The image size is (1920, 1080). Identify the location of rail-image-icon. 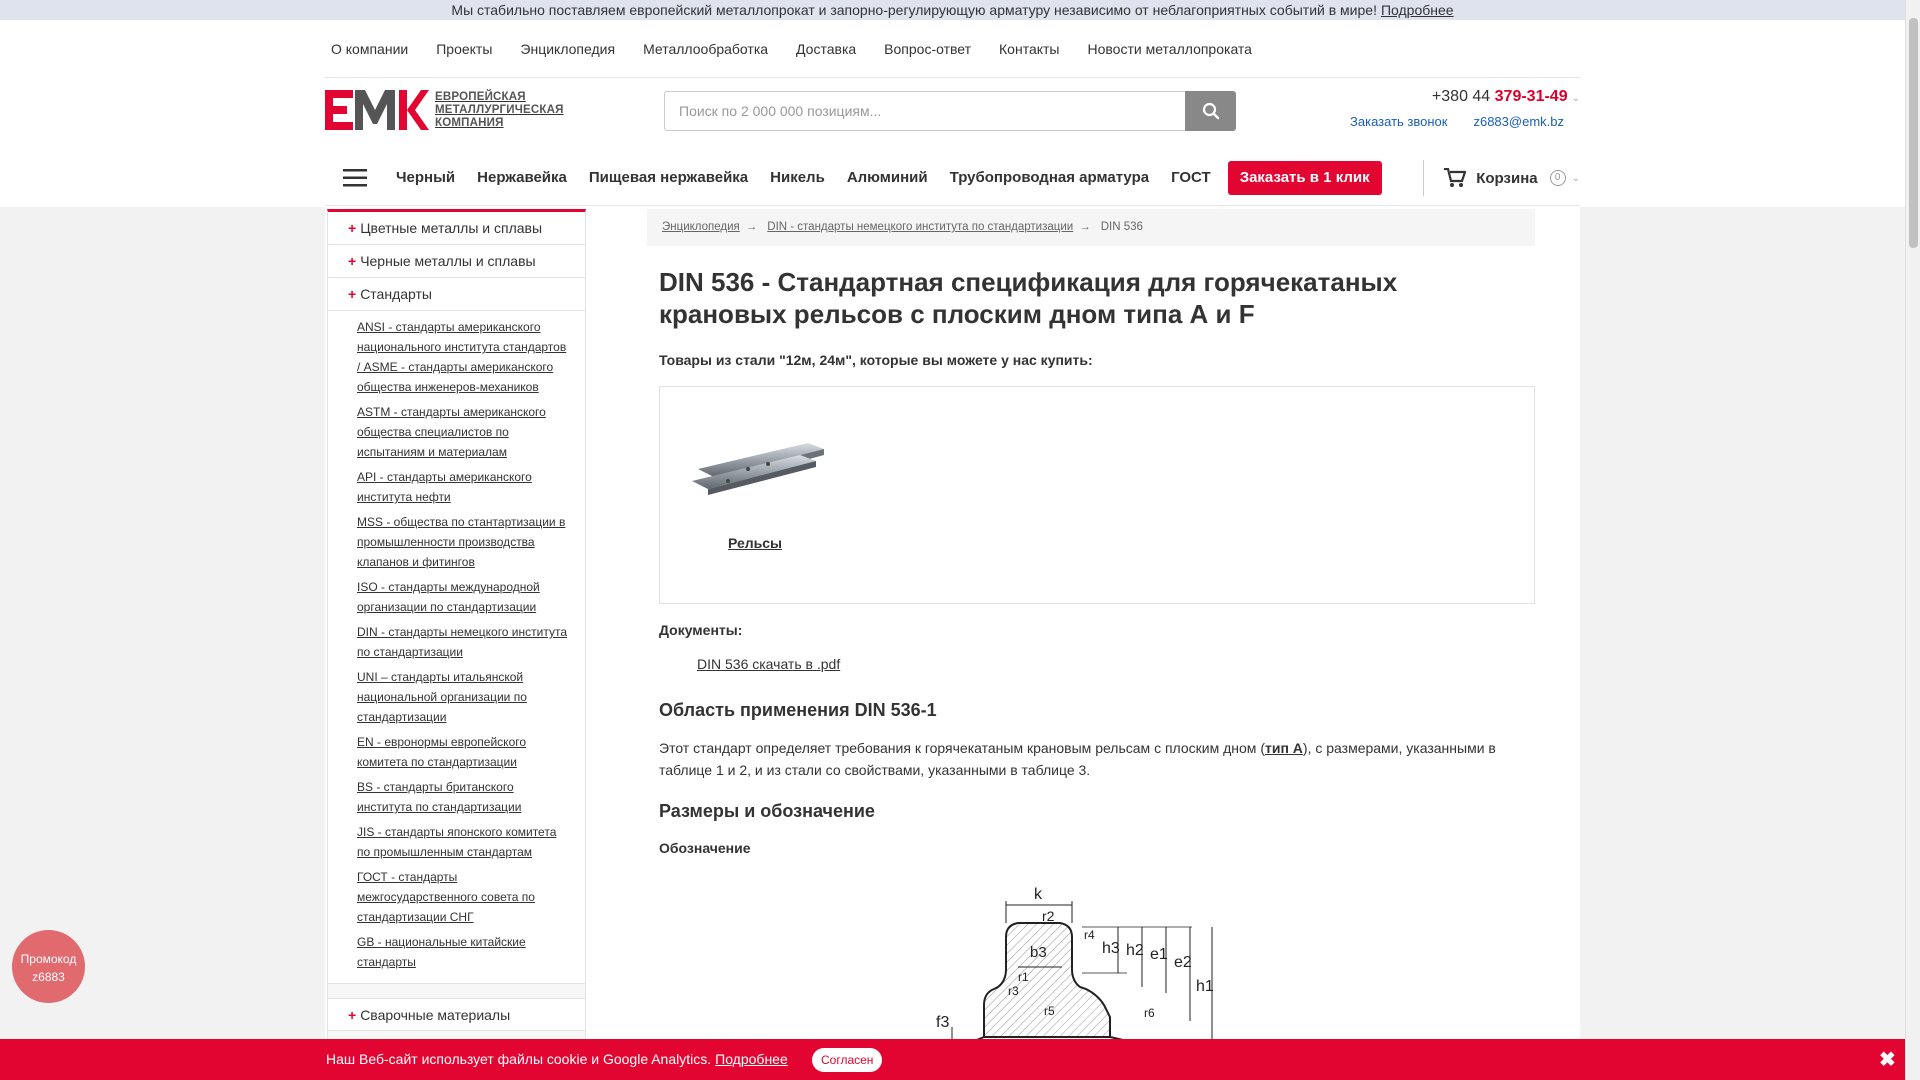
(758, 469).